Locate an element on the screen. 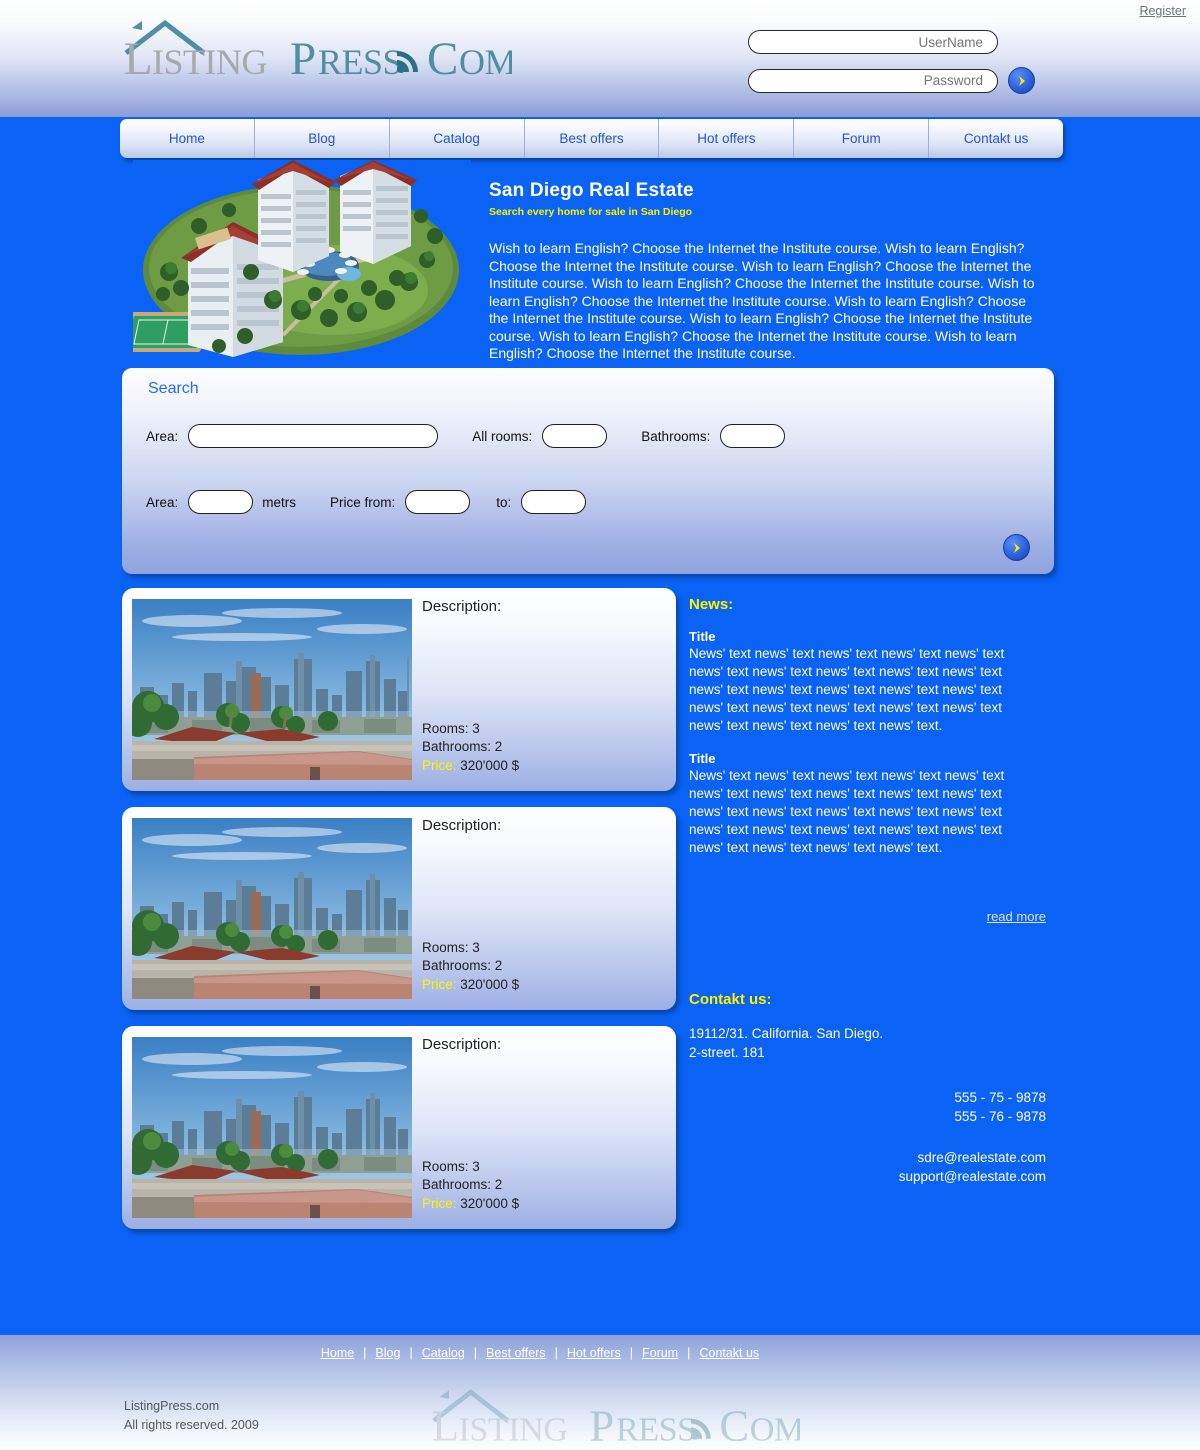 This screenshot has width=1200, height=1450. contact-phone-1: 555 - 75 - 9878 is located at coordinates (1000, 1097).